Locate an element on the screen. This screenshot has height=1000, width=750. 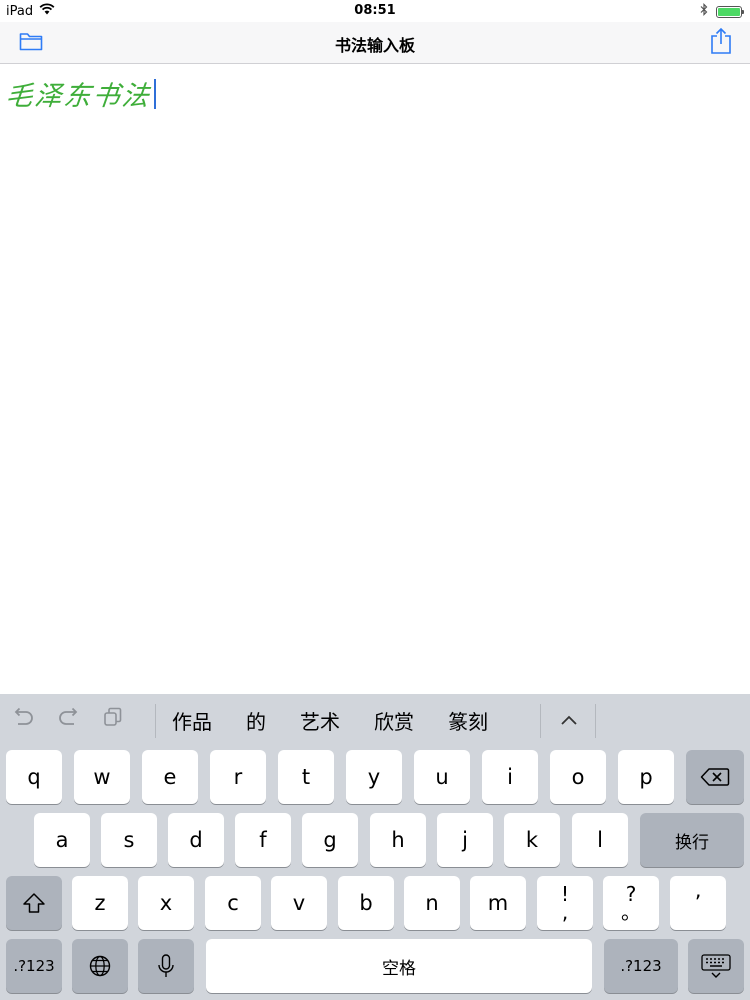
key-u: u is located at coordinates (442, 777).